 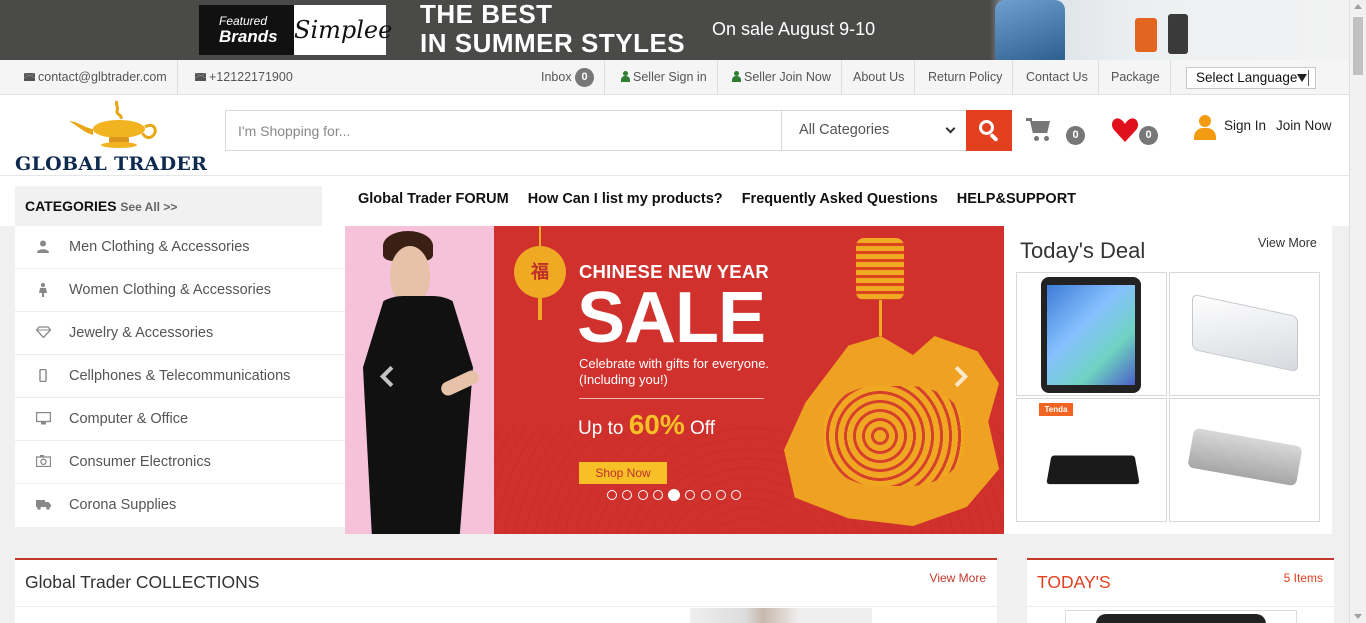 What do you see at coordinates (248, 36) in the screenshot?
I see `brands-label: Brands` at bounding box center [248, 36].